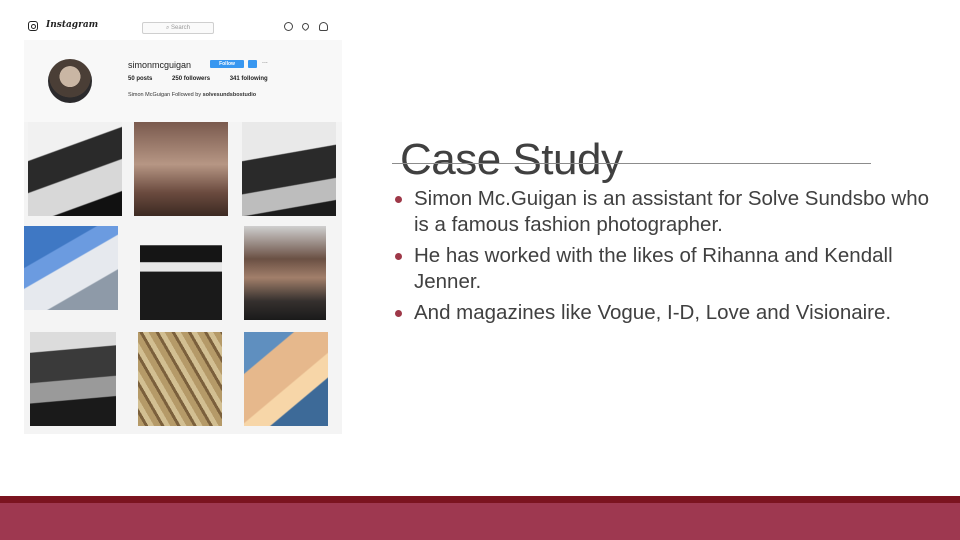  Describe the element at coordinates (323, 26) in the screenshot. I see `user-icon` at that location.